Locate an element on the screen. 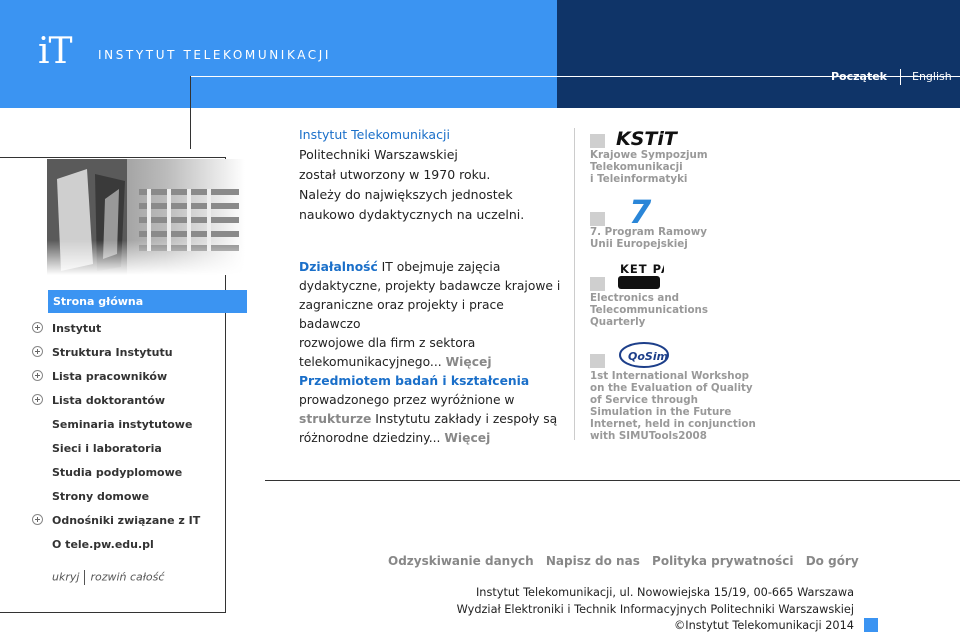  nav-english-link: English is located at coordinates (932, 77).